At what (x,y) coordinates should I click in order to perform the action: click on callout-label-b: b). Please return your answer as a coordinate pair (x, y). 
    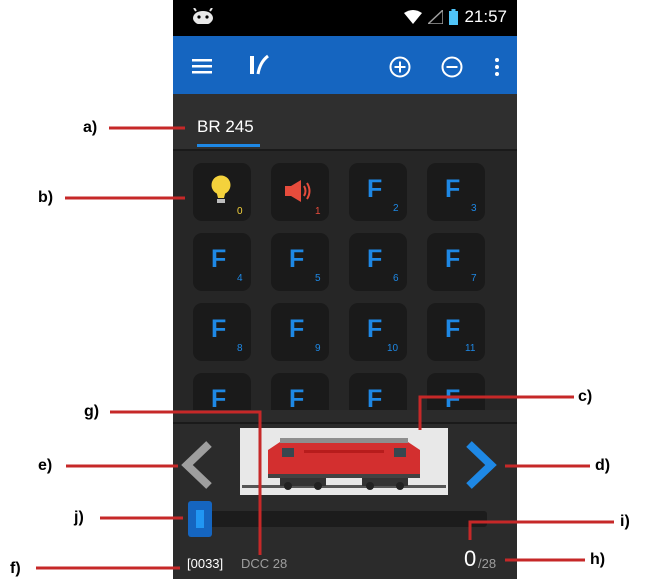
    Looking at the image, I should click on (46, 197).